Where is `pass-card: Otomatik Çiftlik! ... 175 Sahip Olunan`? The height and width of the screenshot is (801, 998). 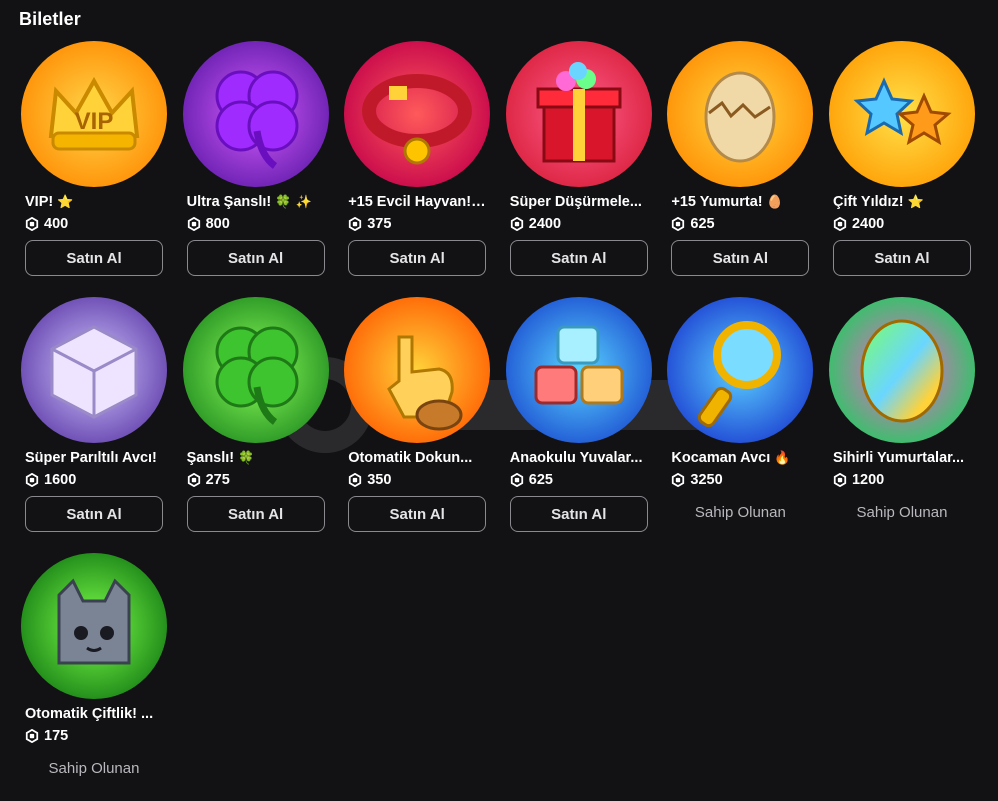
pass-card: Otomatik Çiftlik! ... 175 Sahip Olunan is located at coordinates (93, 676).